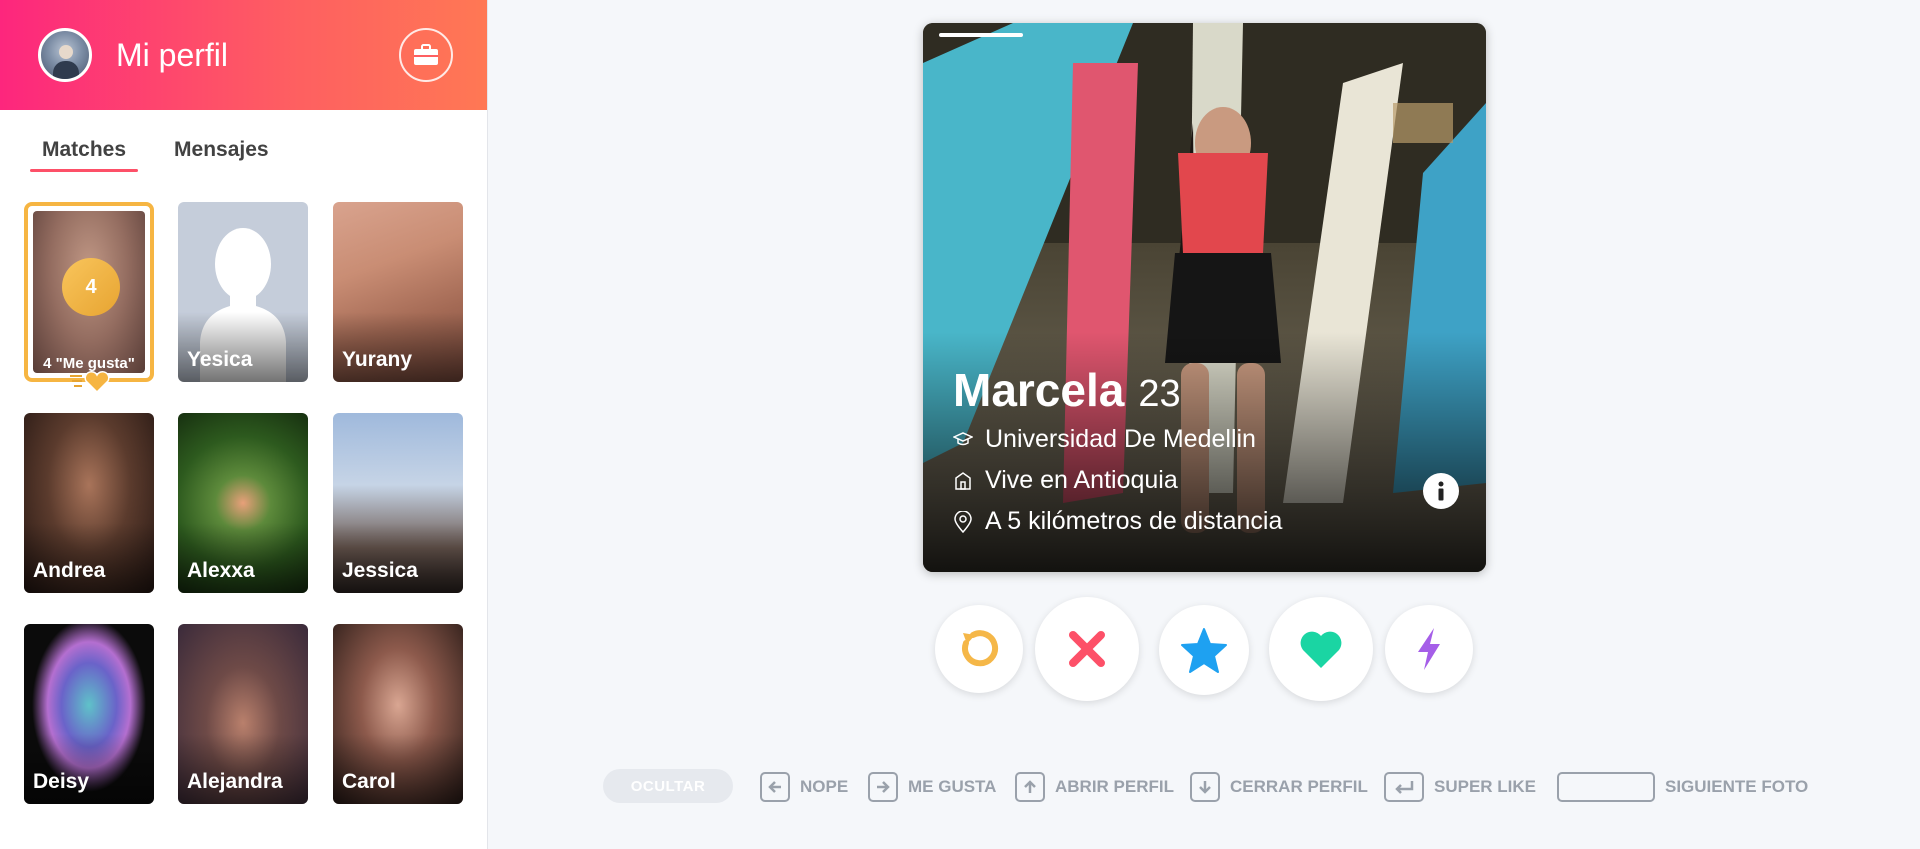 The width and height of the screenshot is (1920, 849). I want to click on arrow-up-icon, so click(1030, 786).